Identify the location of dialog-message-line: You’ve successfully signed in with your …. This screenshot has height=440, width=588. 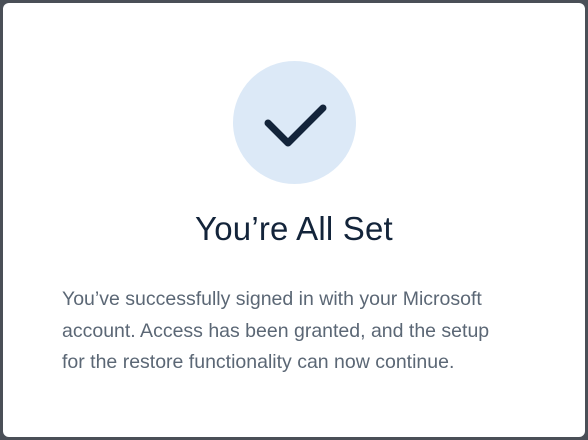
(272, 299).